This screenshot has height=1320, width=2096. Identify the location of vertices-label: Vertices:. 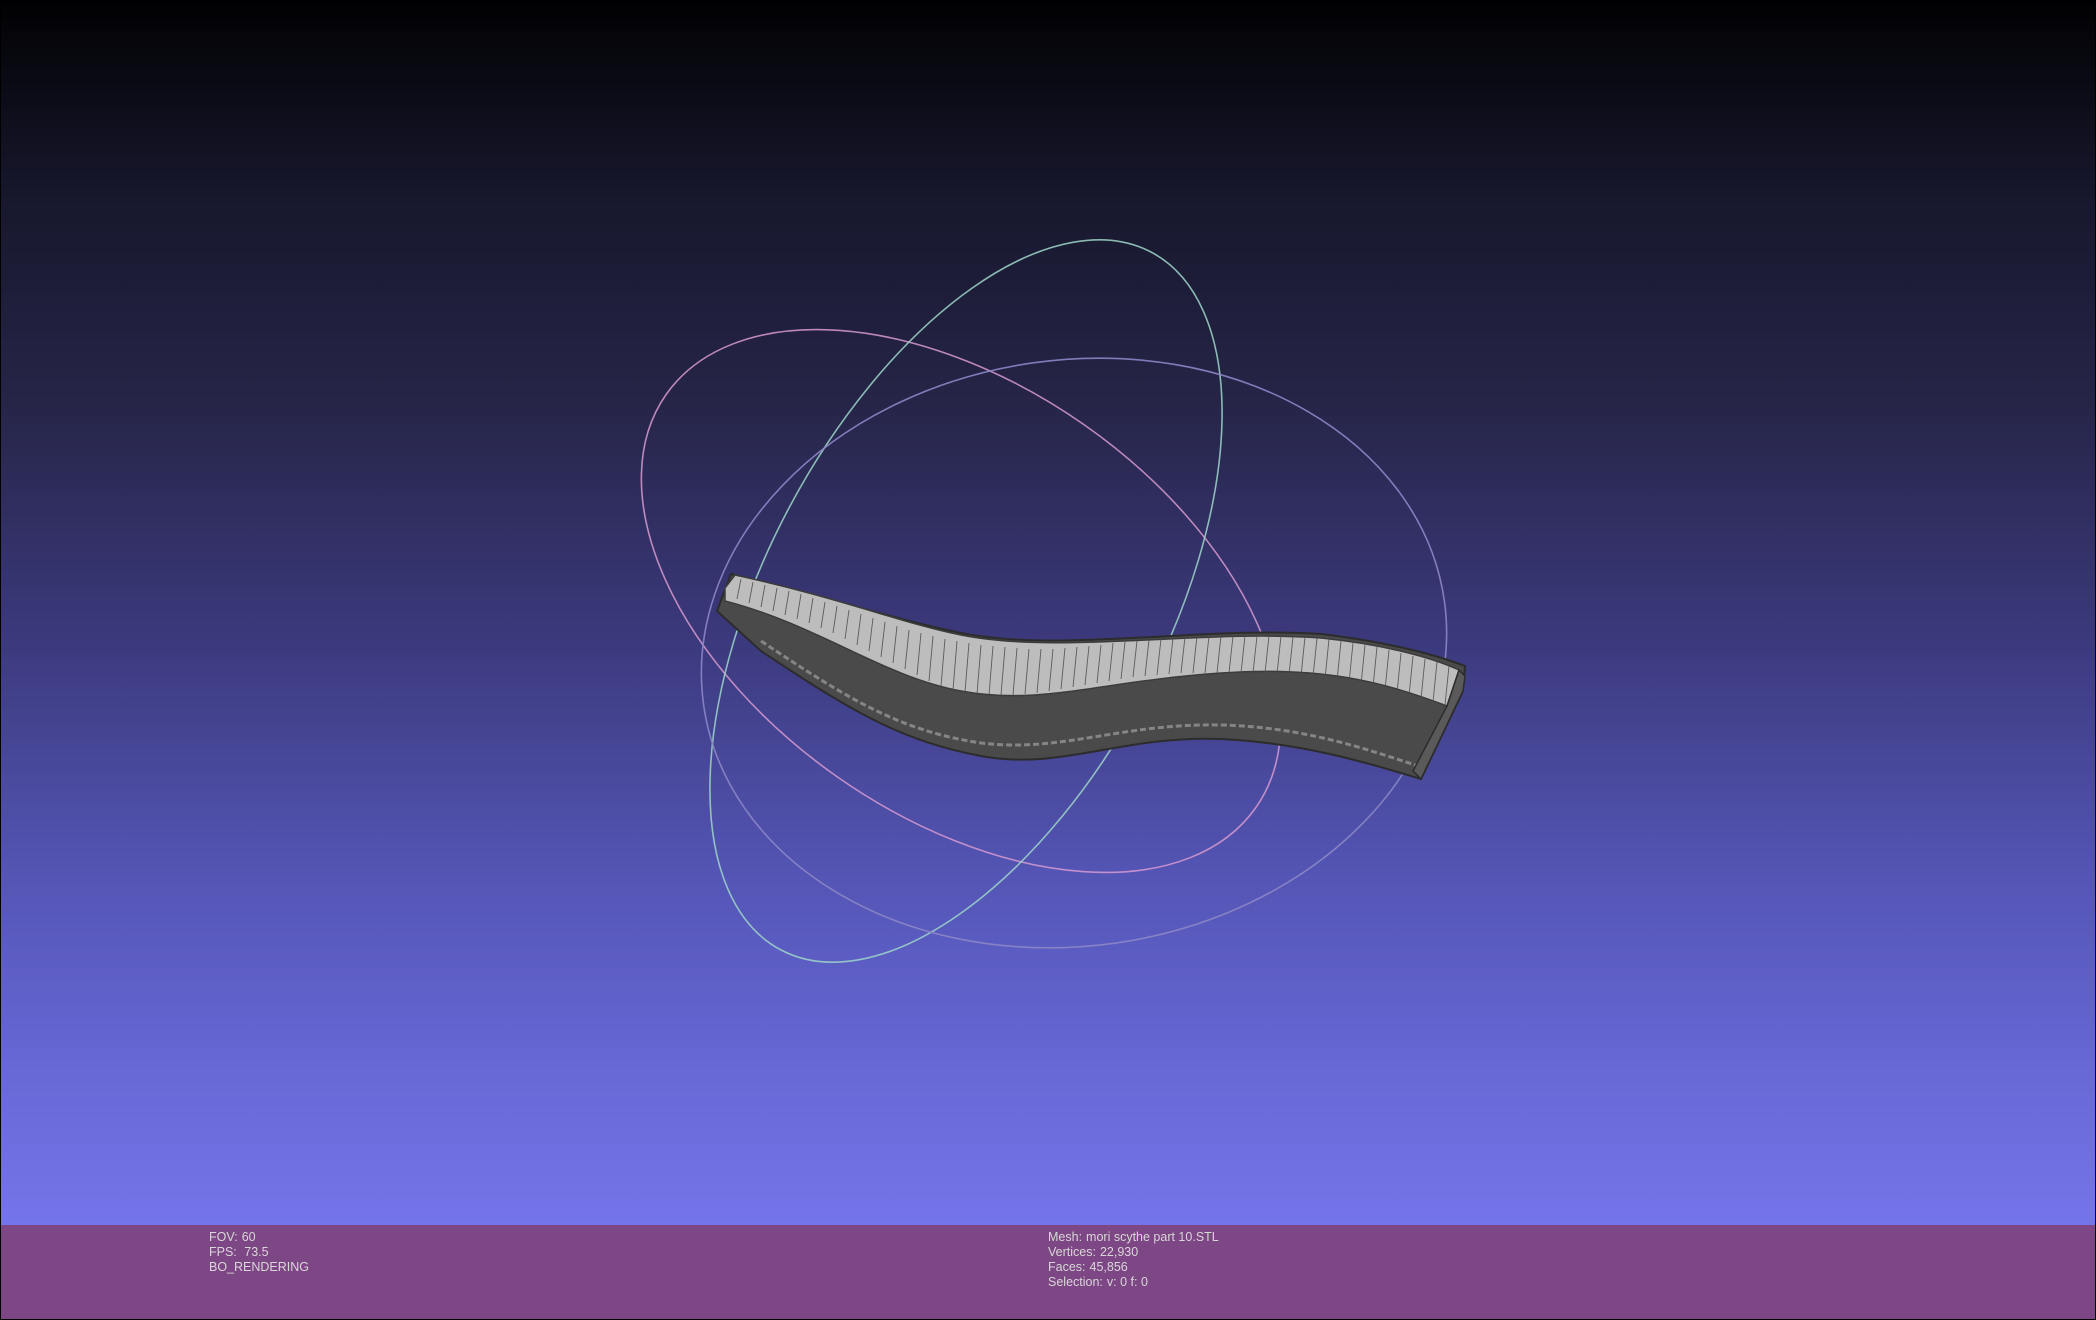
(1072, 1252).